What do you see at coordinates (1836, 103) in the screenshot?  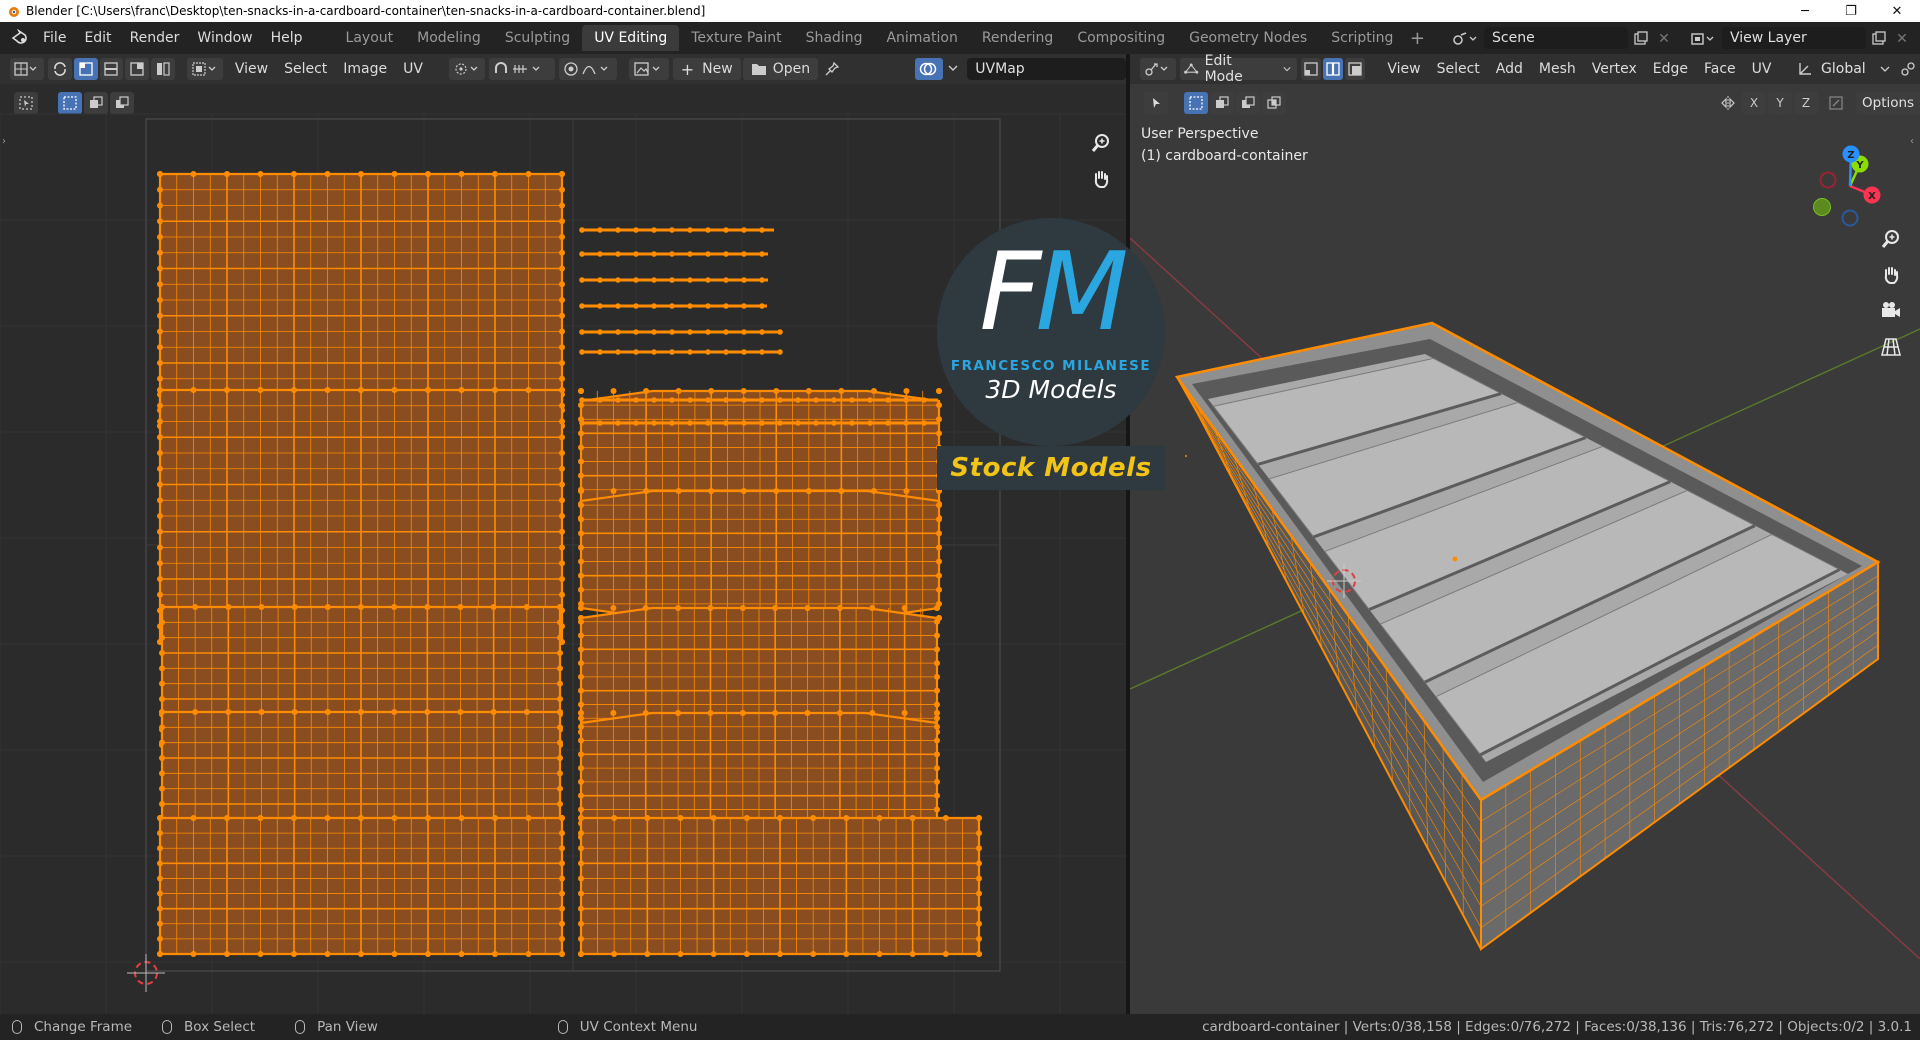 I see `auto-merge-icon` at bounding box center [1836, 103].